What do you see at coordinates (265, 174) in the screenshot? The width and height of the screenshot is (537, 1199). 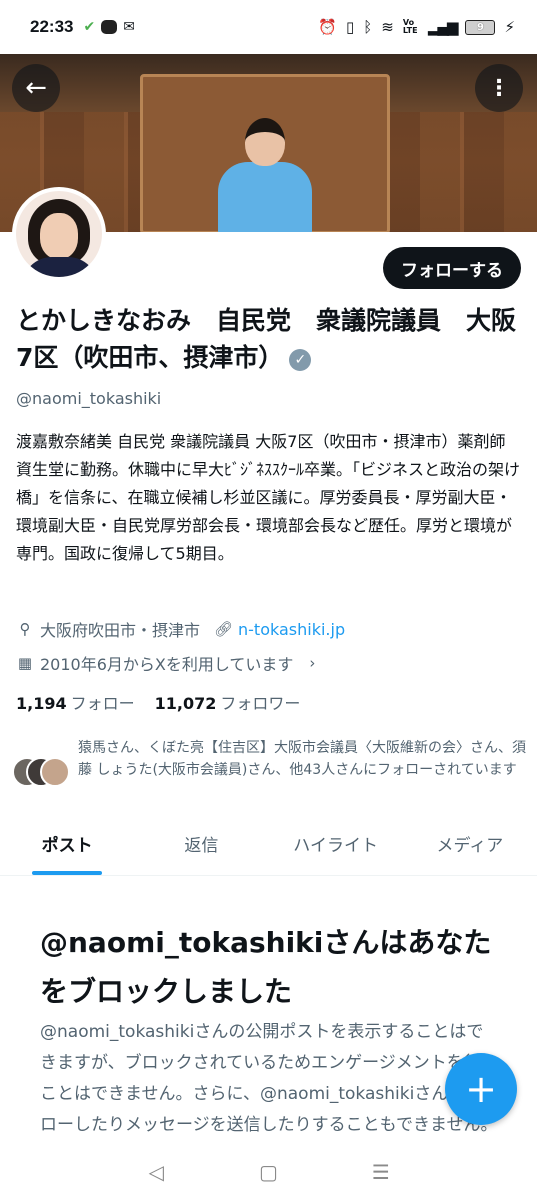 I see `banner-speaker` at bounding box center [265, 174].